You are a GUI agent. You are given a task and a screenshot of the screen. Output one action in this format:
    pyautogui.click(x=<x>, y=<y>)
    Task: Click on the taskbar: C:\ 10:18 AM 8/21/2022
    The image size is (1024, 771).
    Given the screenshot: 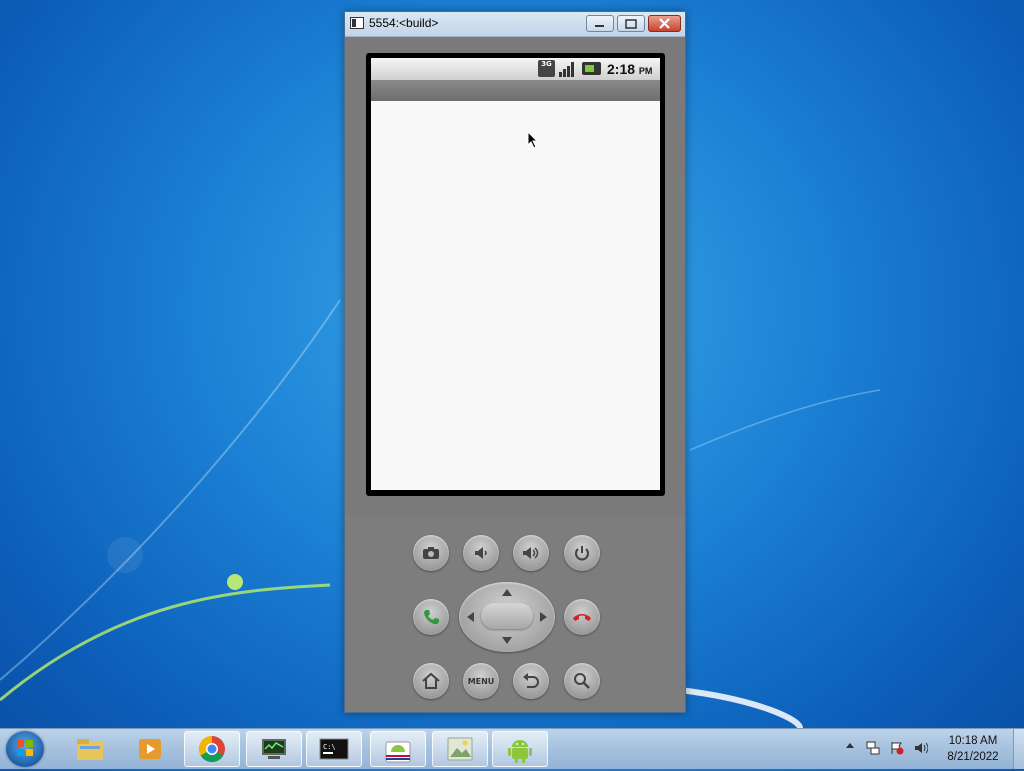 What is the action you would take?
    pyautogui.click(x=512, y=748)
    